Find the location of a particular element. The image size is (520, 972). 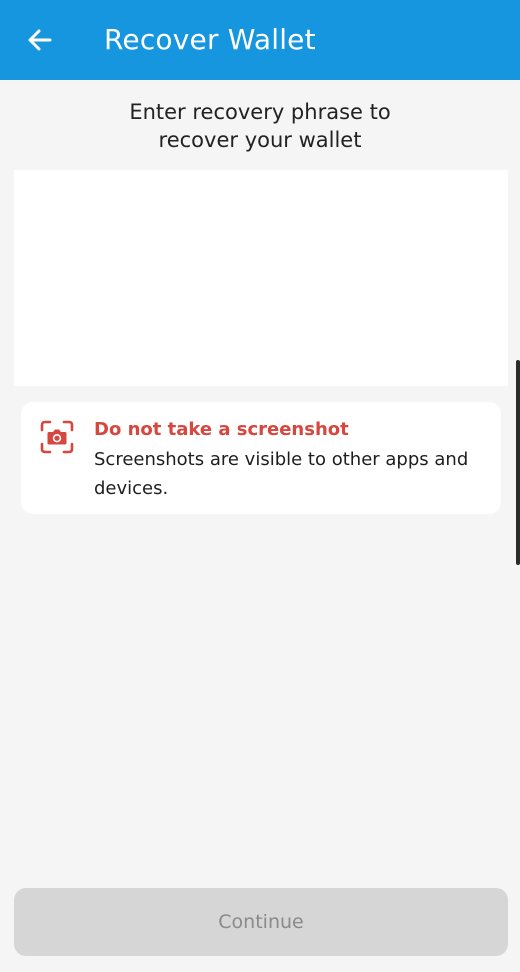

arrow-left-icon is located at coordinates (40, 40).